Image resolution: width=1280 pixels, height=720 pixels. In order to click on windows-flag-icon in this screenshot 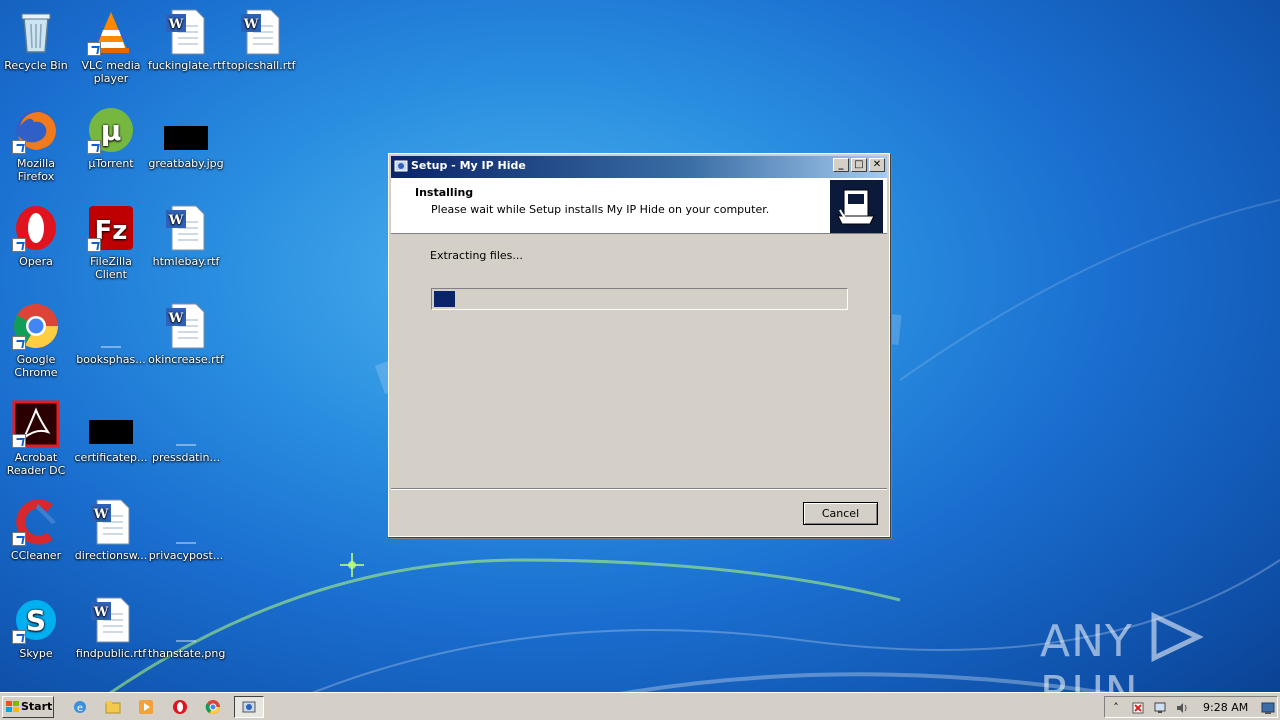, I will do `click(12, 706)`.